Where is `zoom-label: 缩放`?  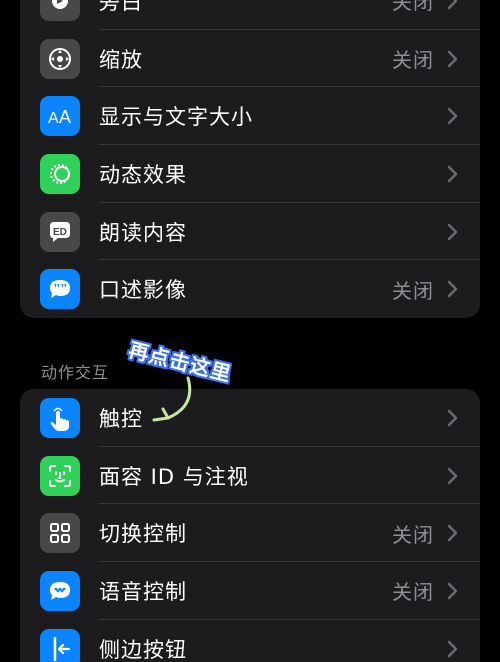 zoom-label: 缩放 is located at coordinates (121, 59).